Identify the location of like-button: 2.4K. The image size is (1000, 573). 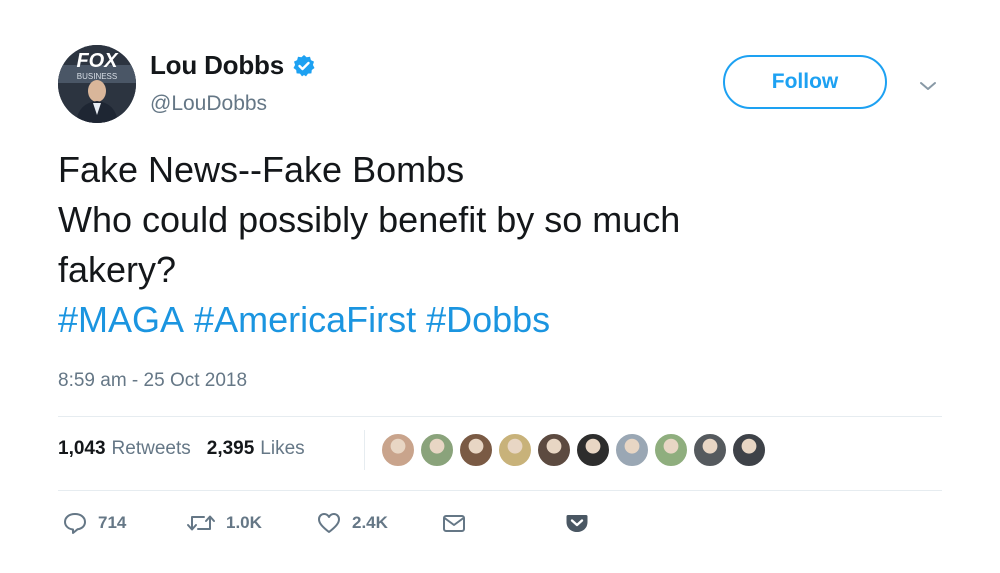
(352, 523).